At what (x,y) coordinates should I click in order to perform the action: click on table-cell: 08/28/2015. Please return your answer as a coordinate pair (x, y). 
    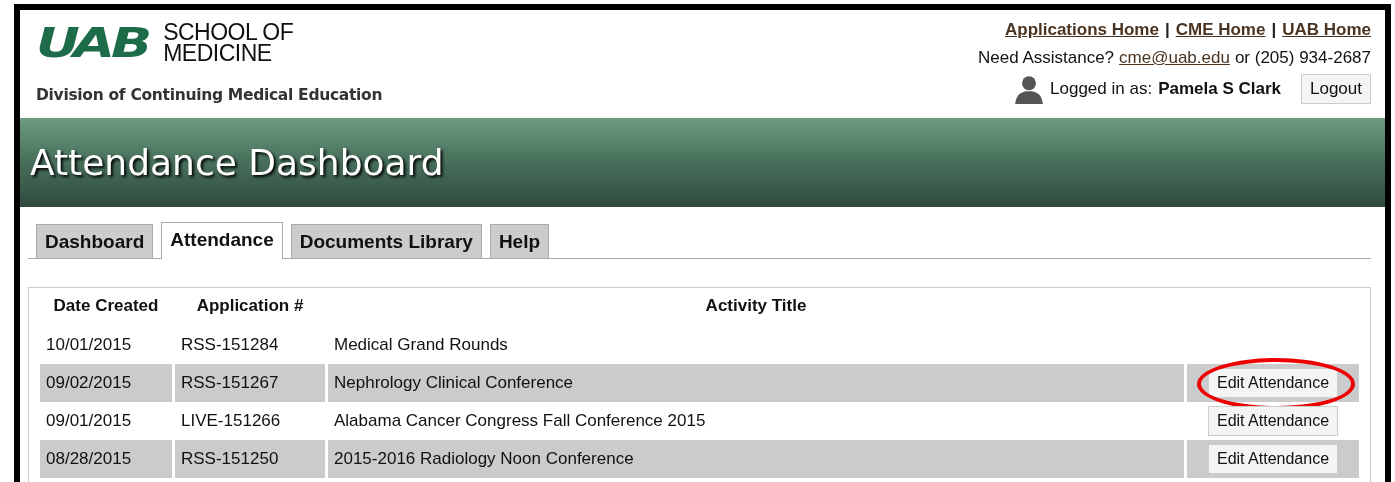
    Looking at the image, I should click on (106, 459).